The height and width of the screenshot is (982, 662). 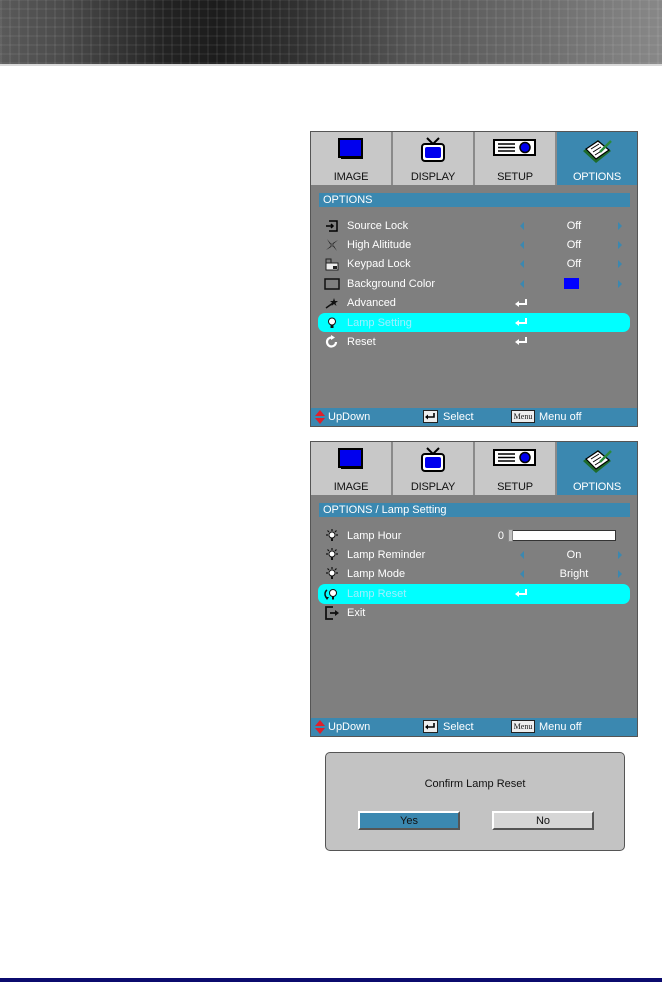 What do you see at coordinates (374, 535) in the screenshot?
I see `menu-item-label: Lamp Hour` at bounding box center [374, 535].